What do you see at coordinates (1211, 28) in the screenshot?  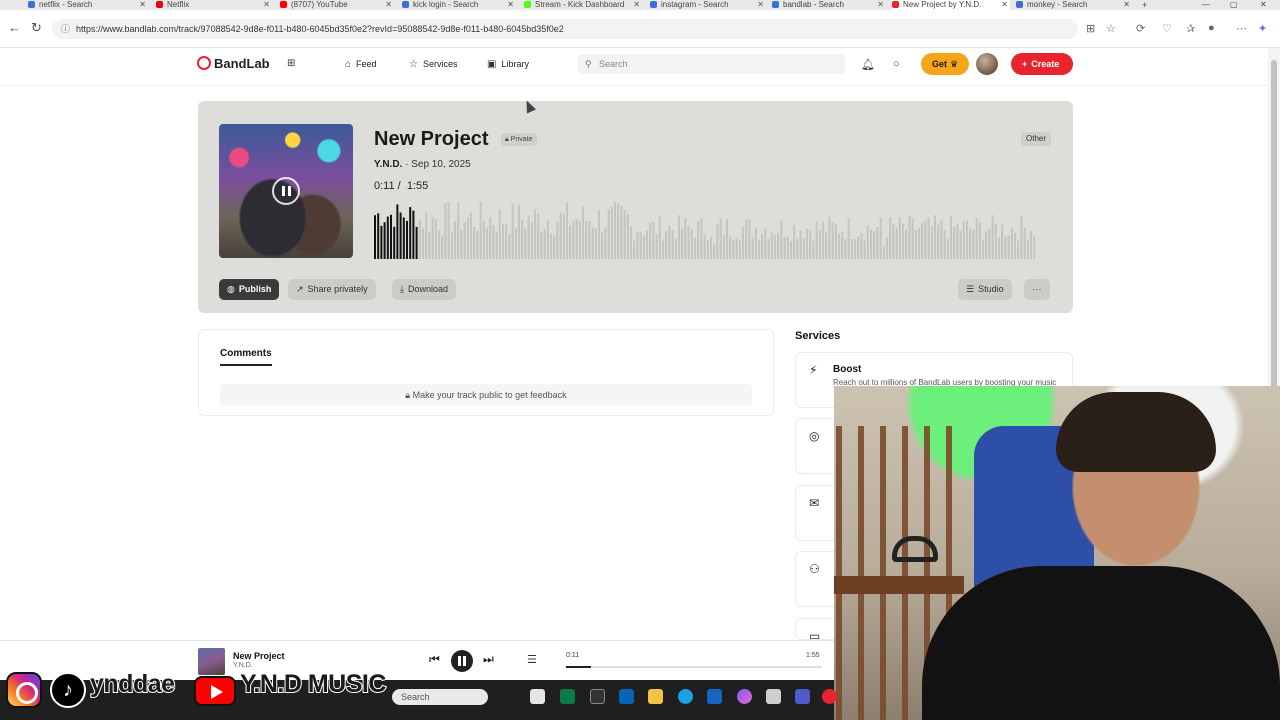 I see `profile-icon: ●` at bounding box center [1211, 28].